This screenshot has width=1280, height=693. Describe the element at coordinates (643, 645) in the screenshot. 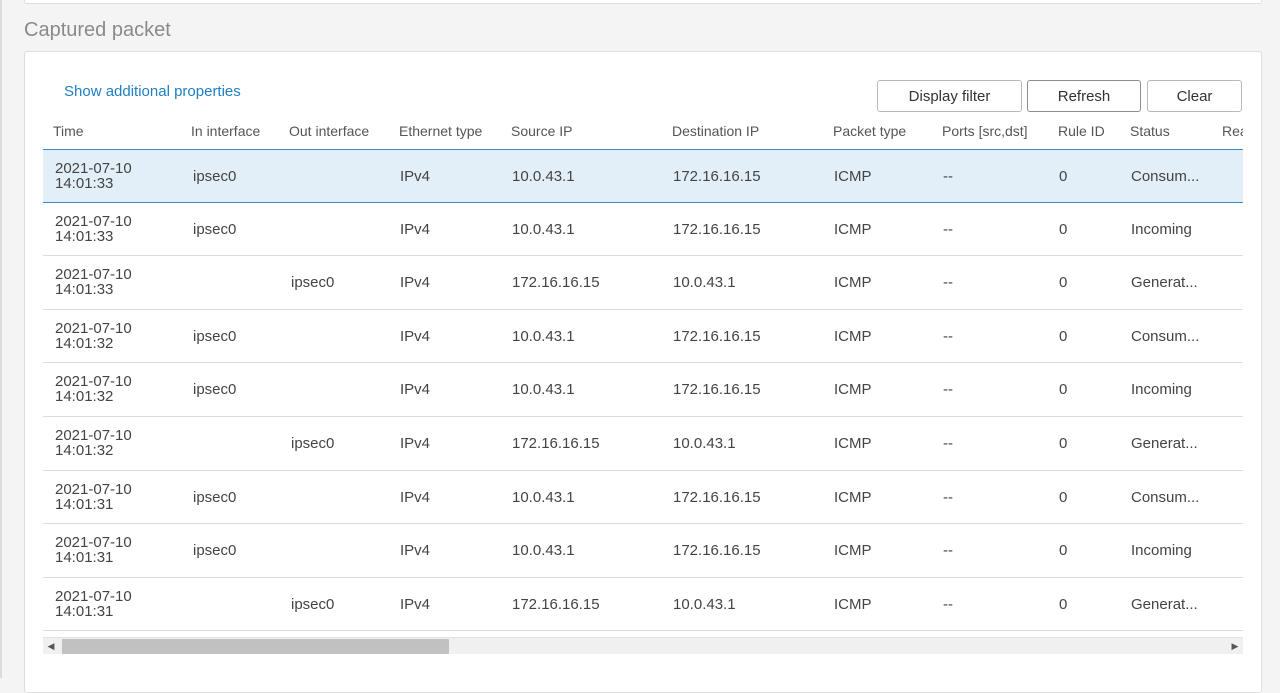

I see `horizontal-scrollbar: ◀ ▶` at that location.